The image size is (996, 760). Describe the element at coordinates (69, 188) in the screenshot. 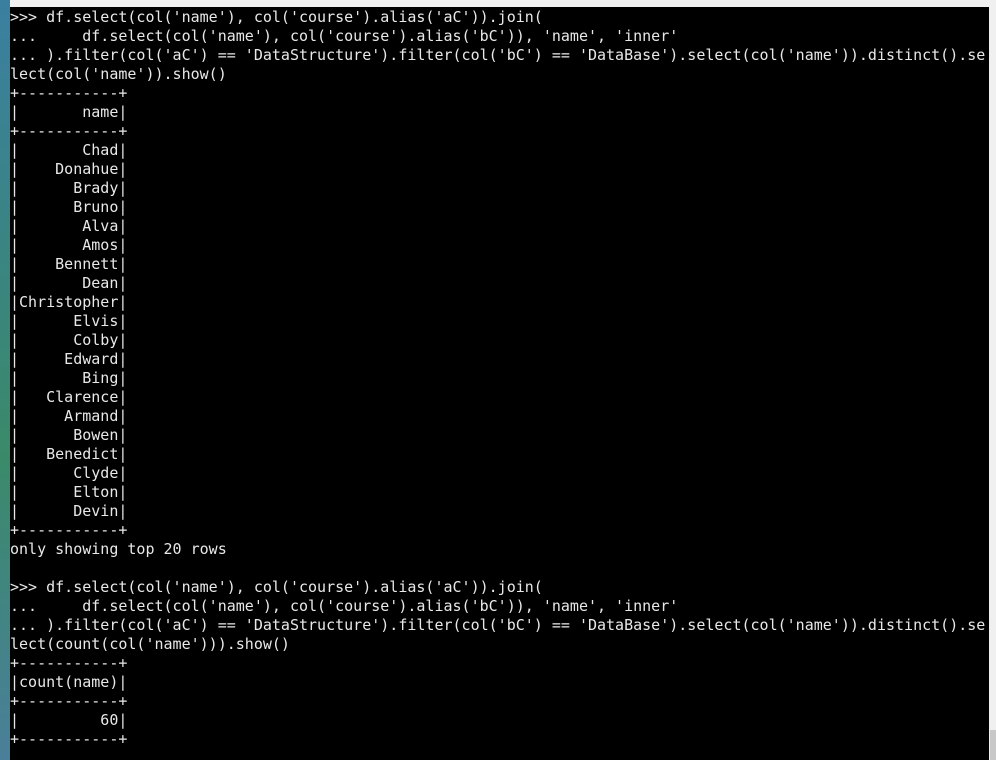

I see `terminal-line: | Brady|` at that location.